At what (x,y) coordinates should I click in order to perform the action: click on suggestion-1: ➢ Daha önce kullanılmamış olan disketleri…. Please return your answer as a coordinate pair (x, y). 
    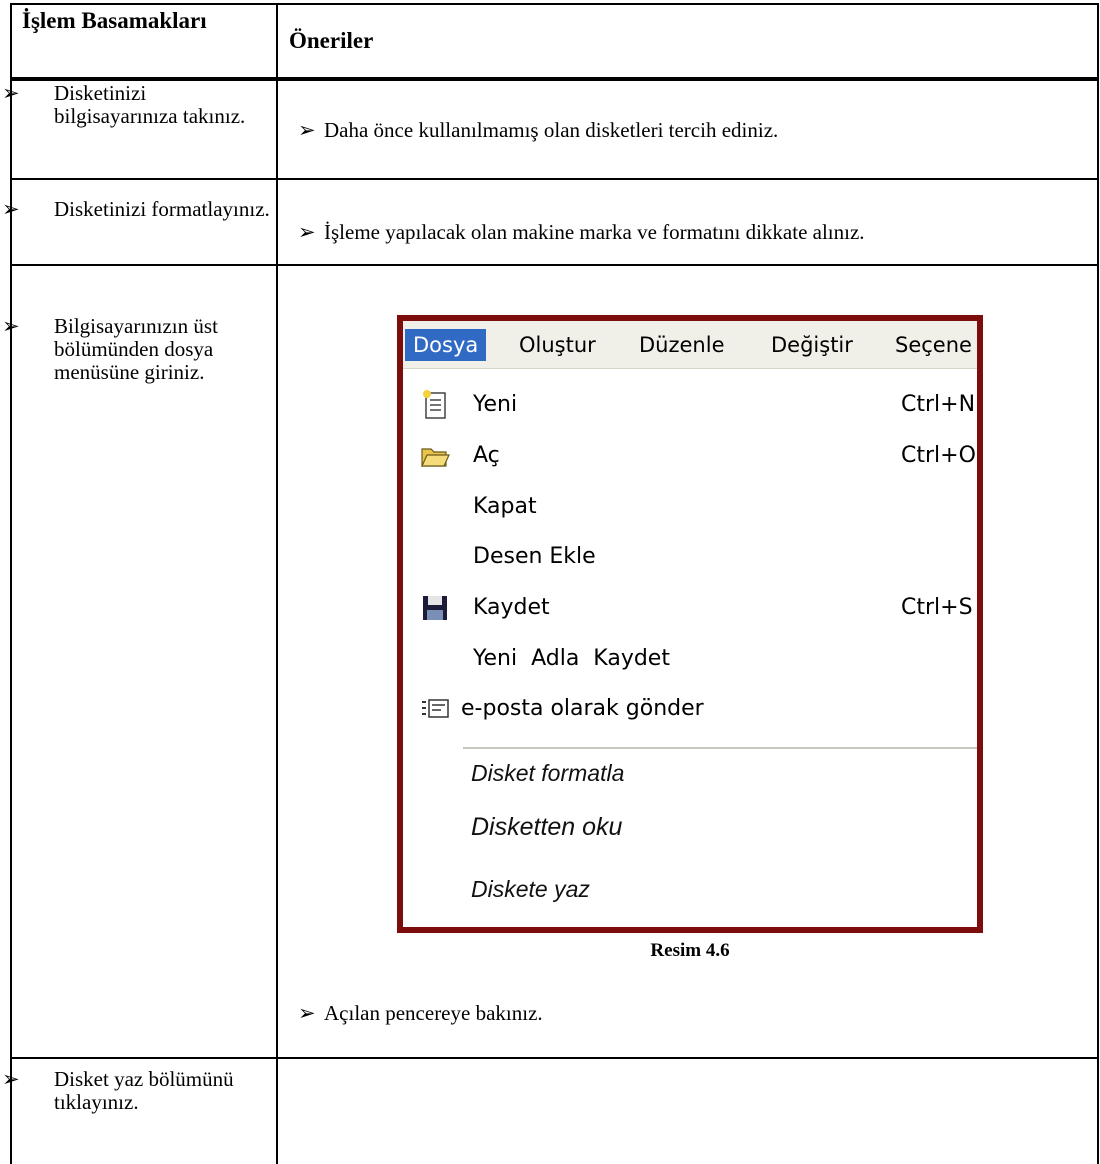
    Looking at the image, I should click on (693, 130).